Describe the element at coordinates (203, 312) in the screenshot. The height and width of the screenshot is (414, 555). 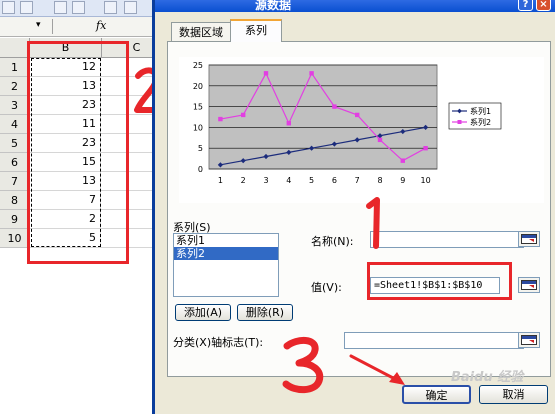
I see `add-series-button: 添加(A)` at that location.